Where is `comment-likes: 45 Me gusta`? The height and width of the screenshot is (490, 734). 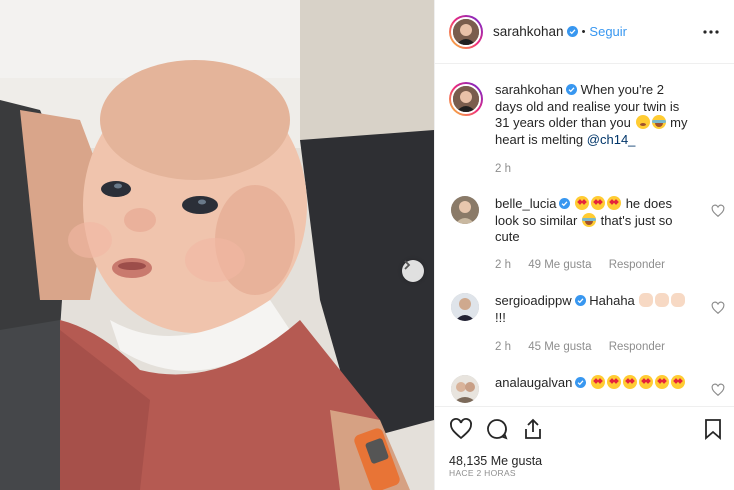 comment-likes: 45 Me gusta is located at coordinates (559, 347).